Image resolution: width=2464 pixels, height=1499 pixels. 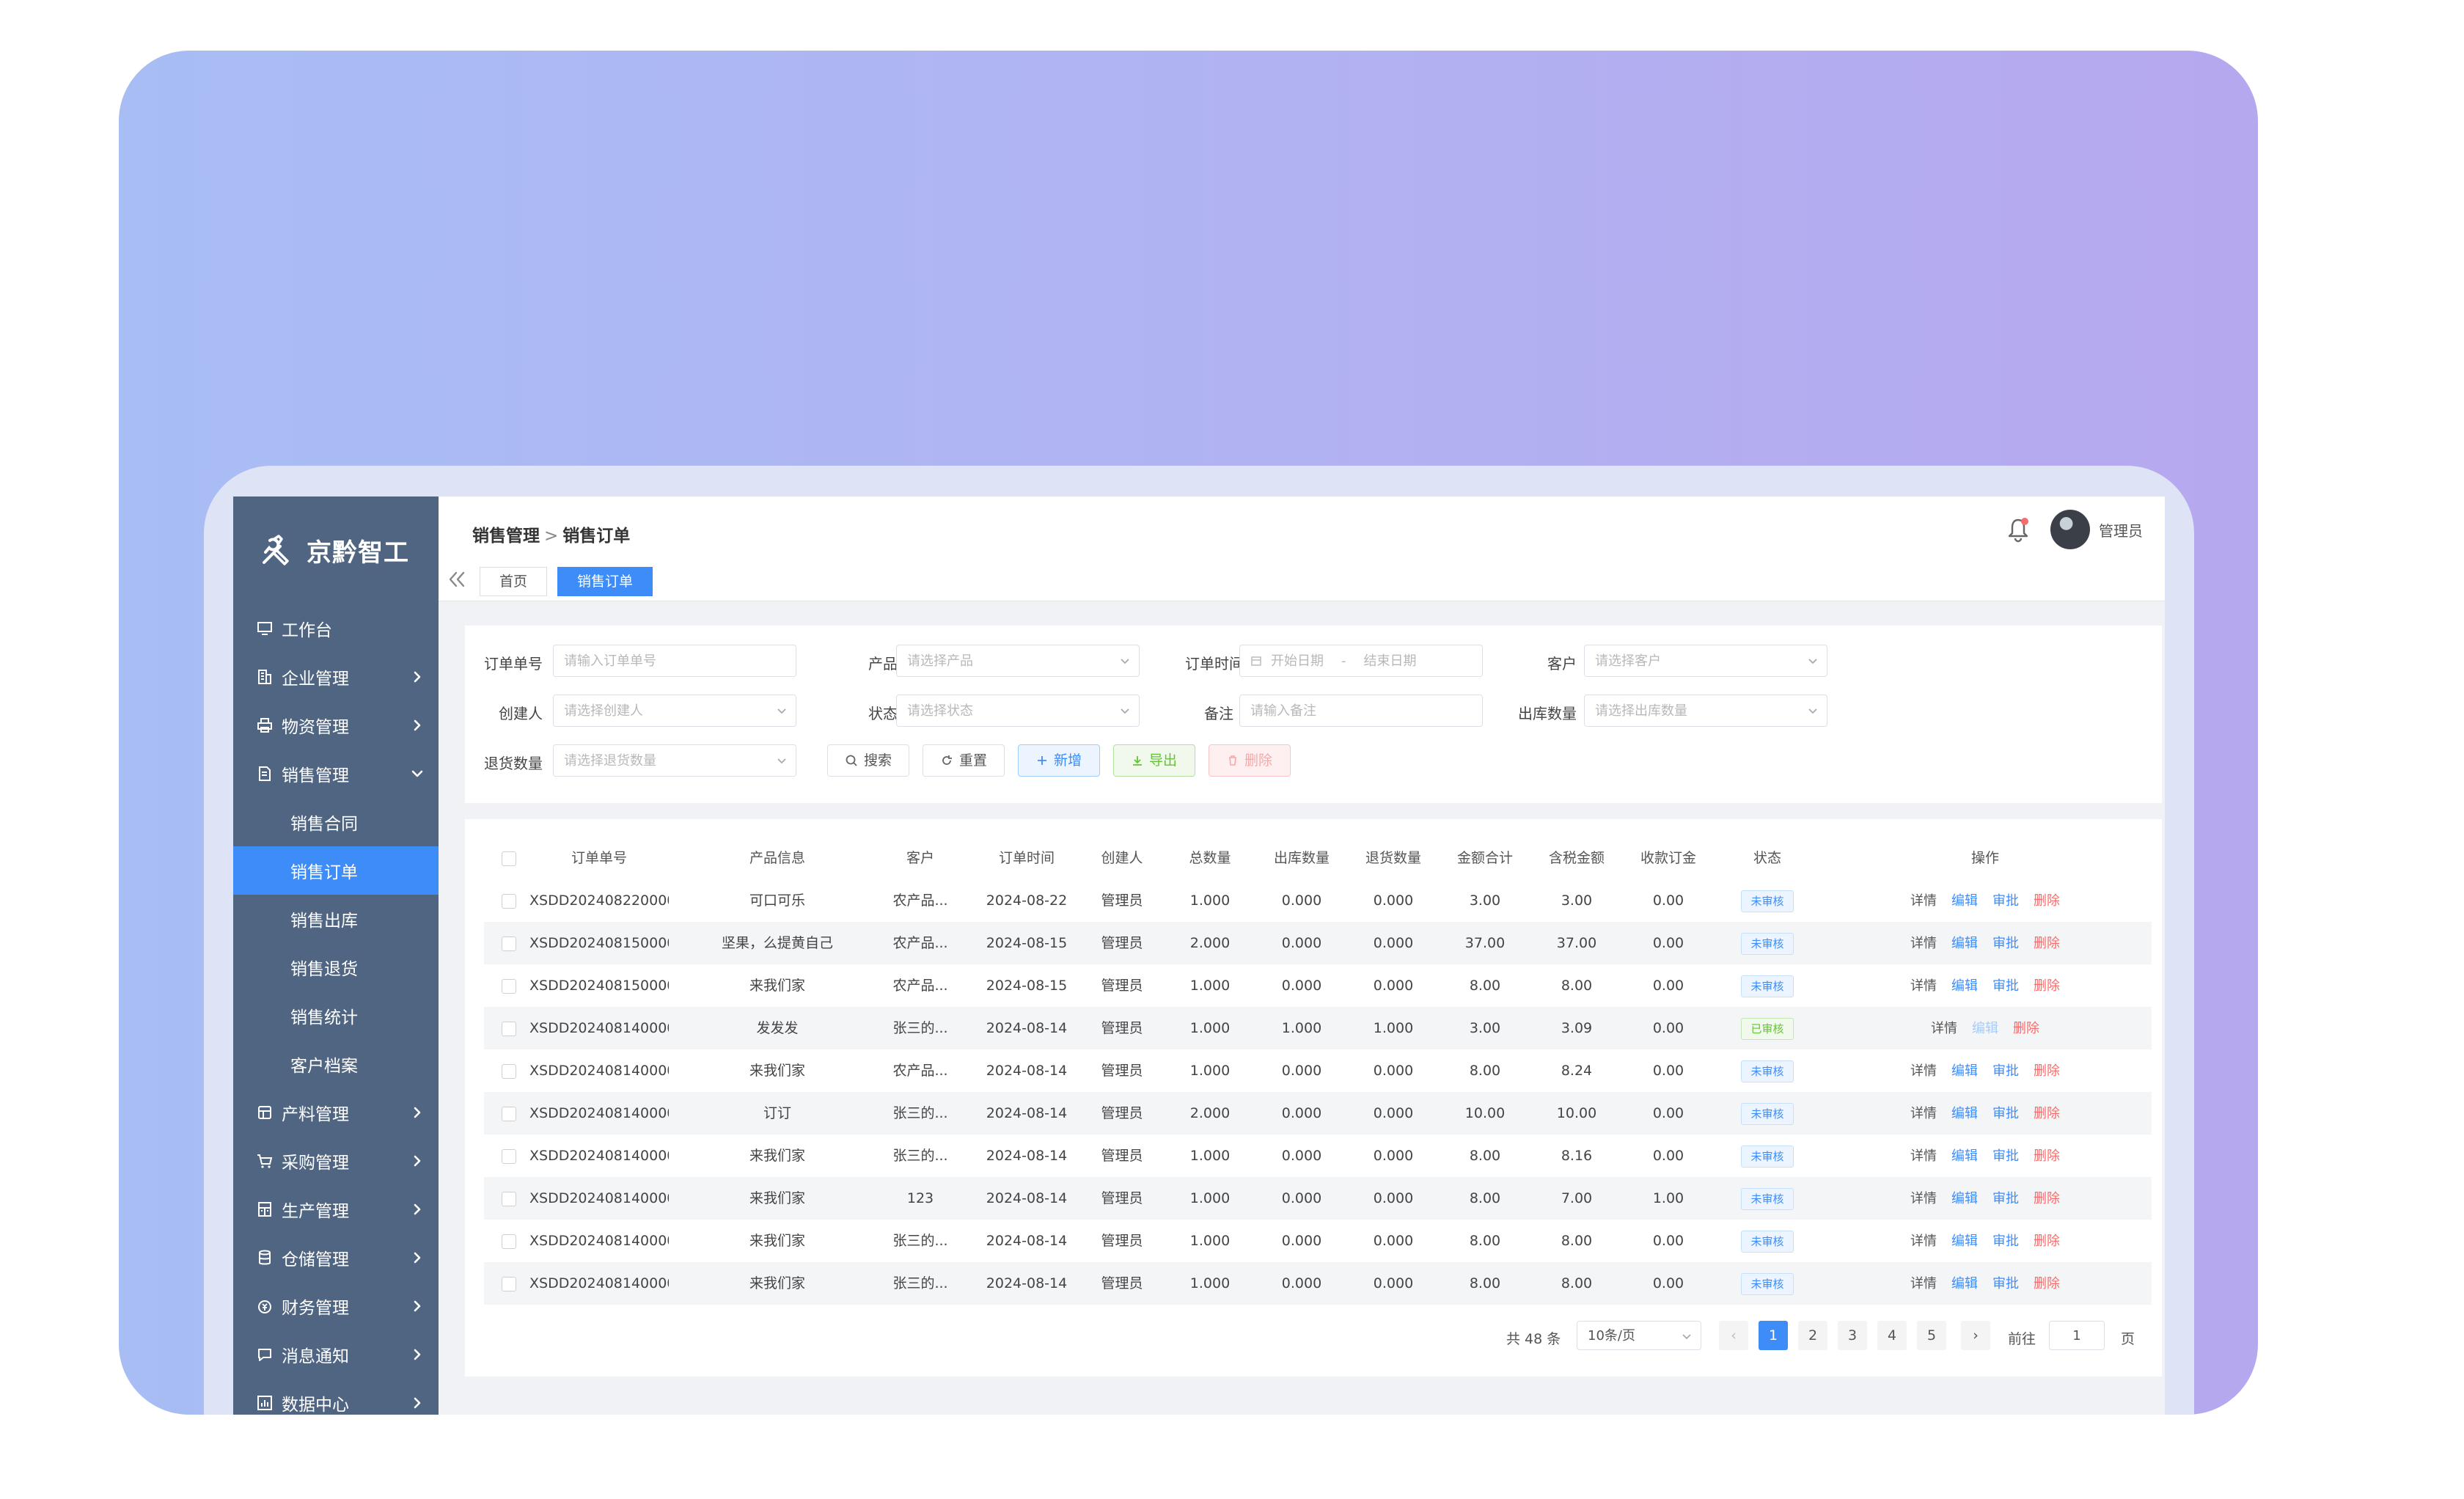 What do you see at coordinates (1059, 760) in the screenshot?
I see `add-button: 新增` at bounding box center [1059, 760].